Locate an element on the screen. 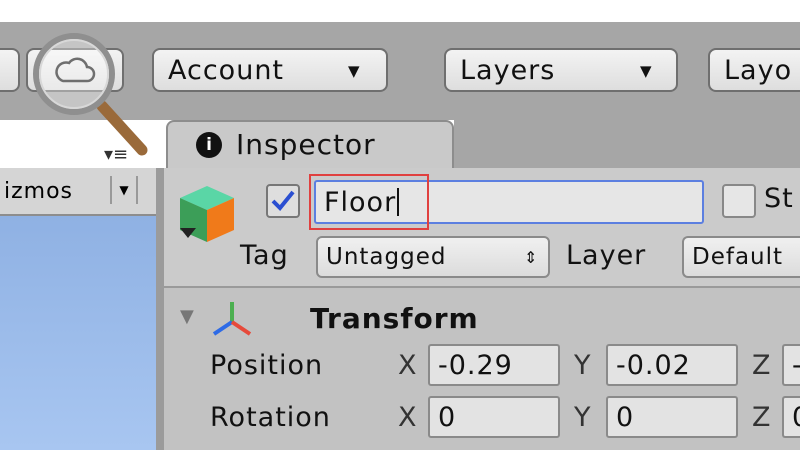  position-x-label: X is located at coordinates (408, 365).